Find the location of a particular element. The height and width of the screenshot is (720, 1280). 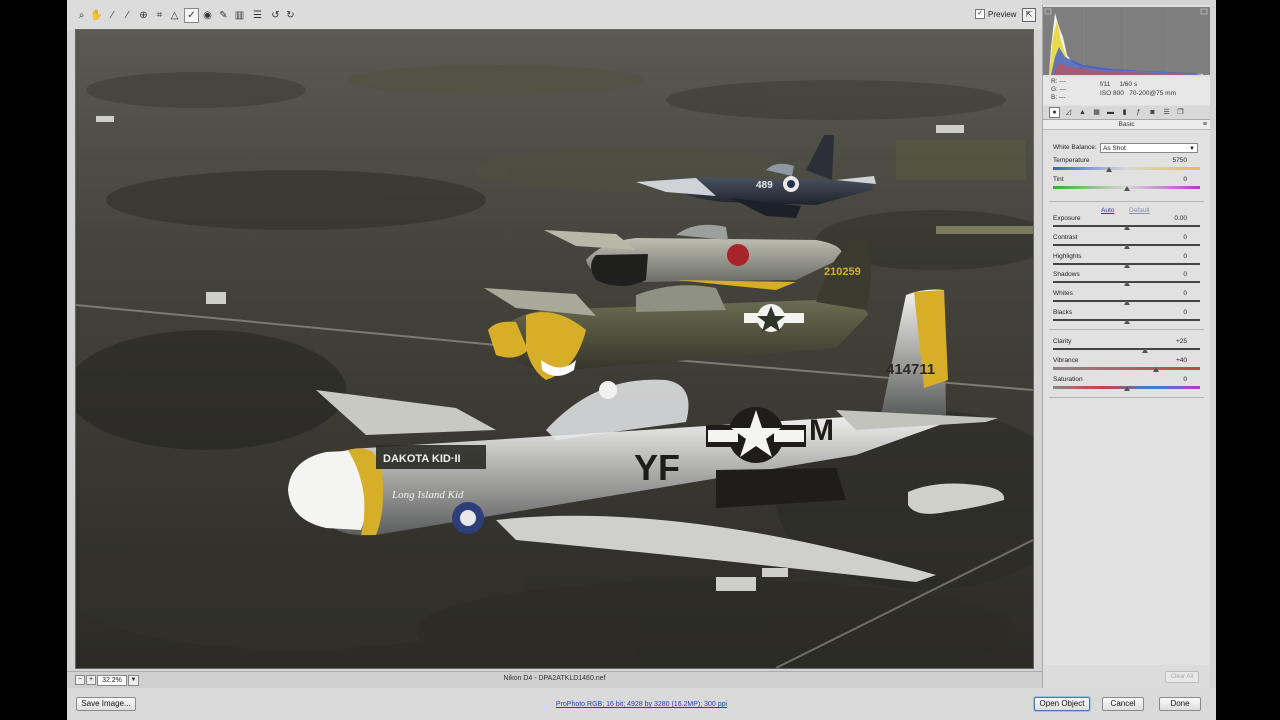

preferences-icon: ☰ is located at coordinates (257, 15).